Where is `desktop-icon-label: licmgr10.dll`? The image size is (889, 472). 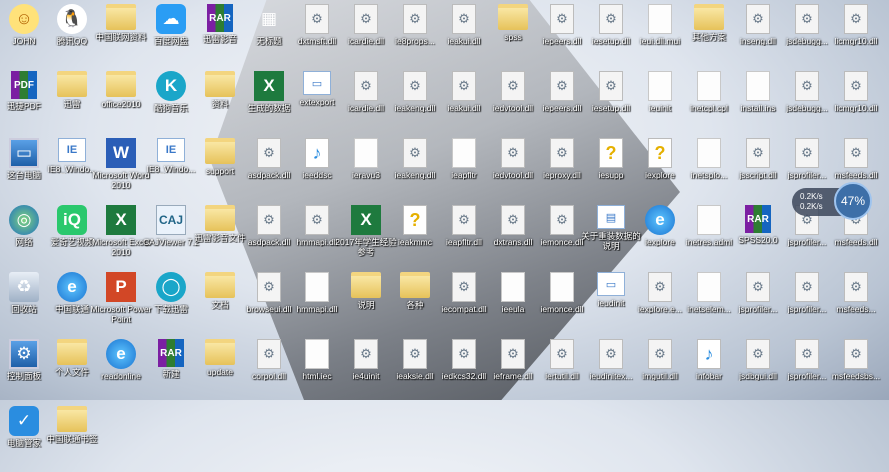 desktop-icon-label: licmgr10.dll is located at coordinates (856, 41).